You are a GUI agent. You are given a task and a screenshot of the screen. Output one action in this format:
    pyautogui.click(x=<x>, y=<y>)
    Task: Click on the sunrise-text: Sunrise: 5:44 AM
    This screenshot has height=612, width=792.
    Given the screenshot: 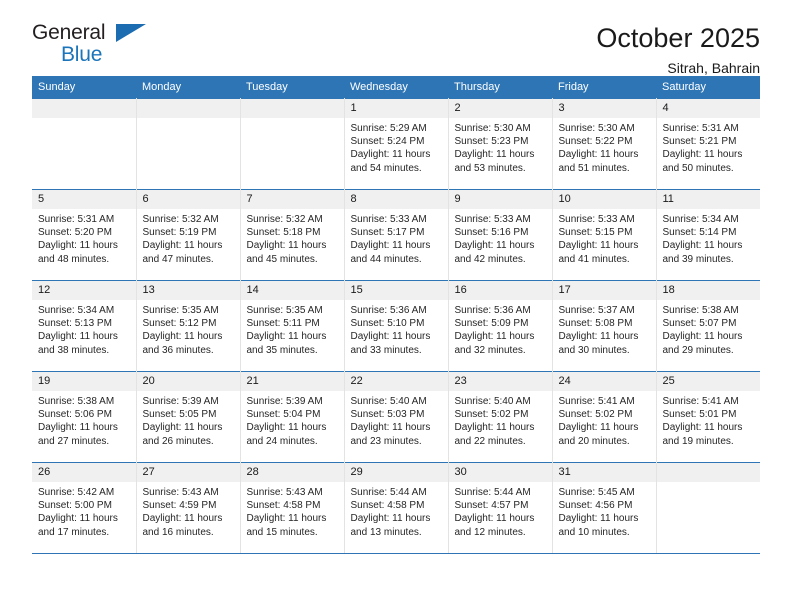 What is the action you would take?
    pyautogui.click(x=492, y=492)
    